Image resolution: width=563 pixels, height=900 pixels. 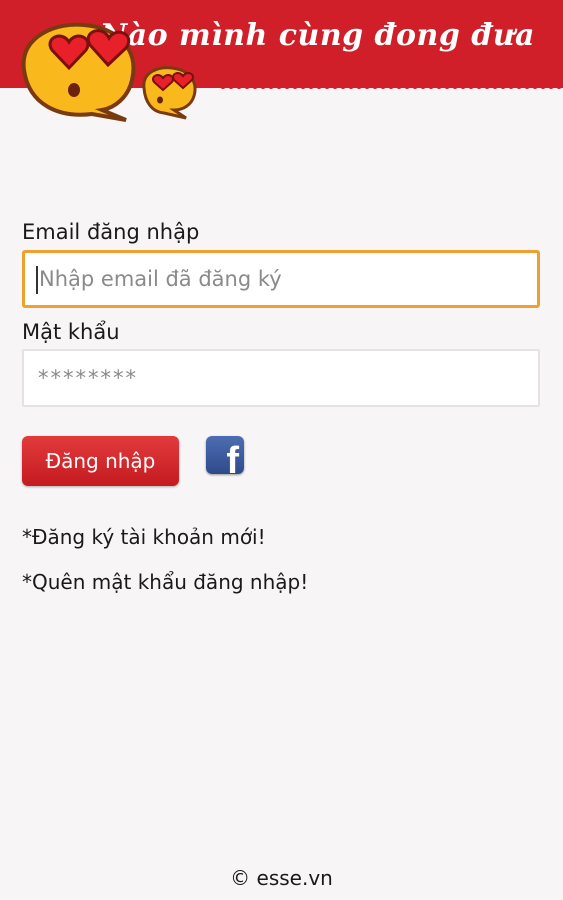 I want to click on password-input, so click(x=281, y=378).